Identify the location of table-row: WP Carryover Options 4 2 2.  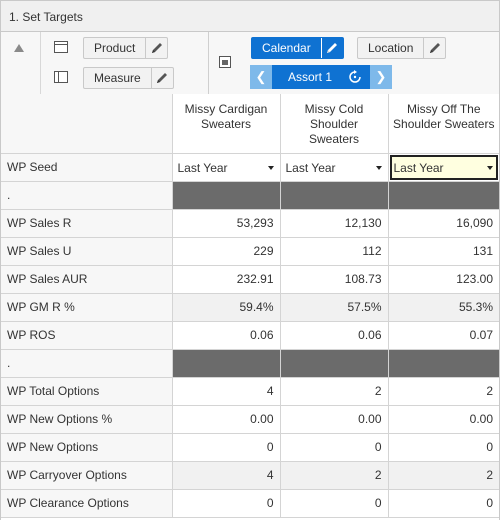
(250, 475).